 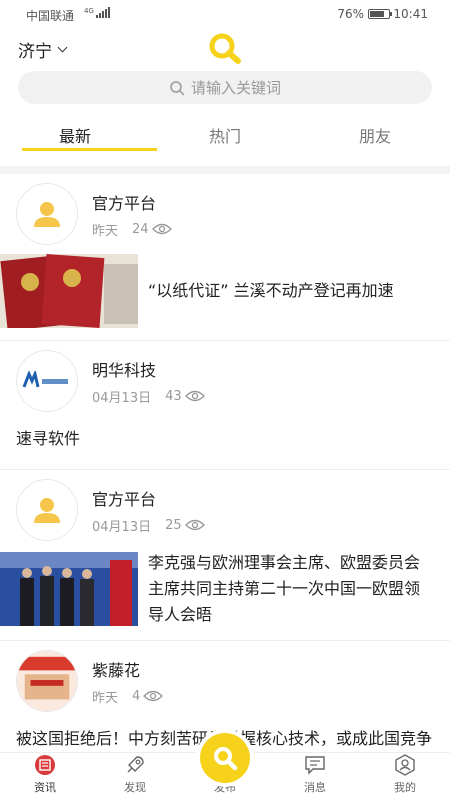 What do you see at coordinates (135, 776) in the screenshot?
I see `nav-discover: 发现` at bounding box center [135, 776].